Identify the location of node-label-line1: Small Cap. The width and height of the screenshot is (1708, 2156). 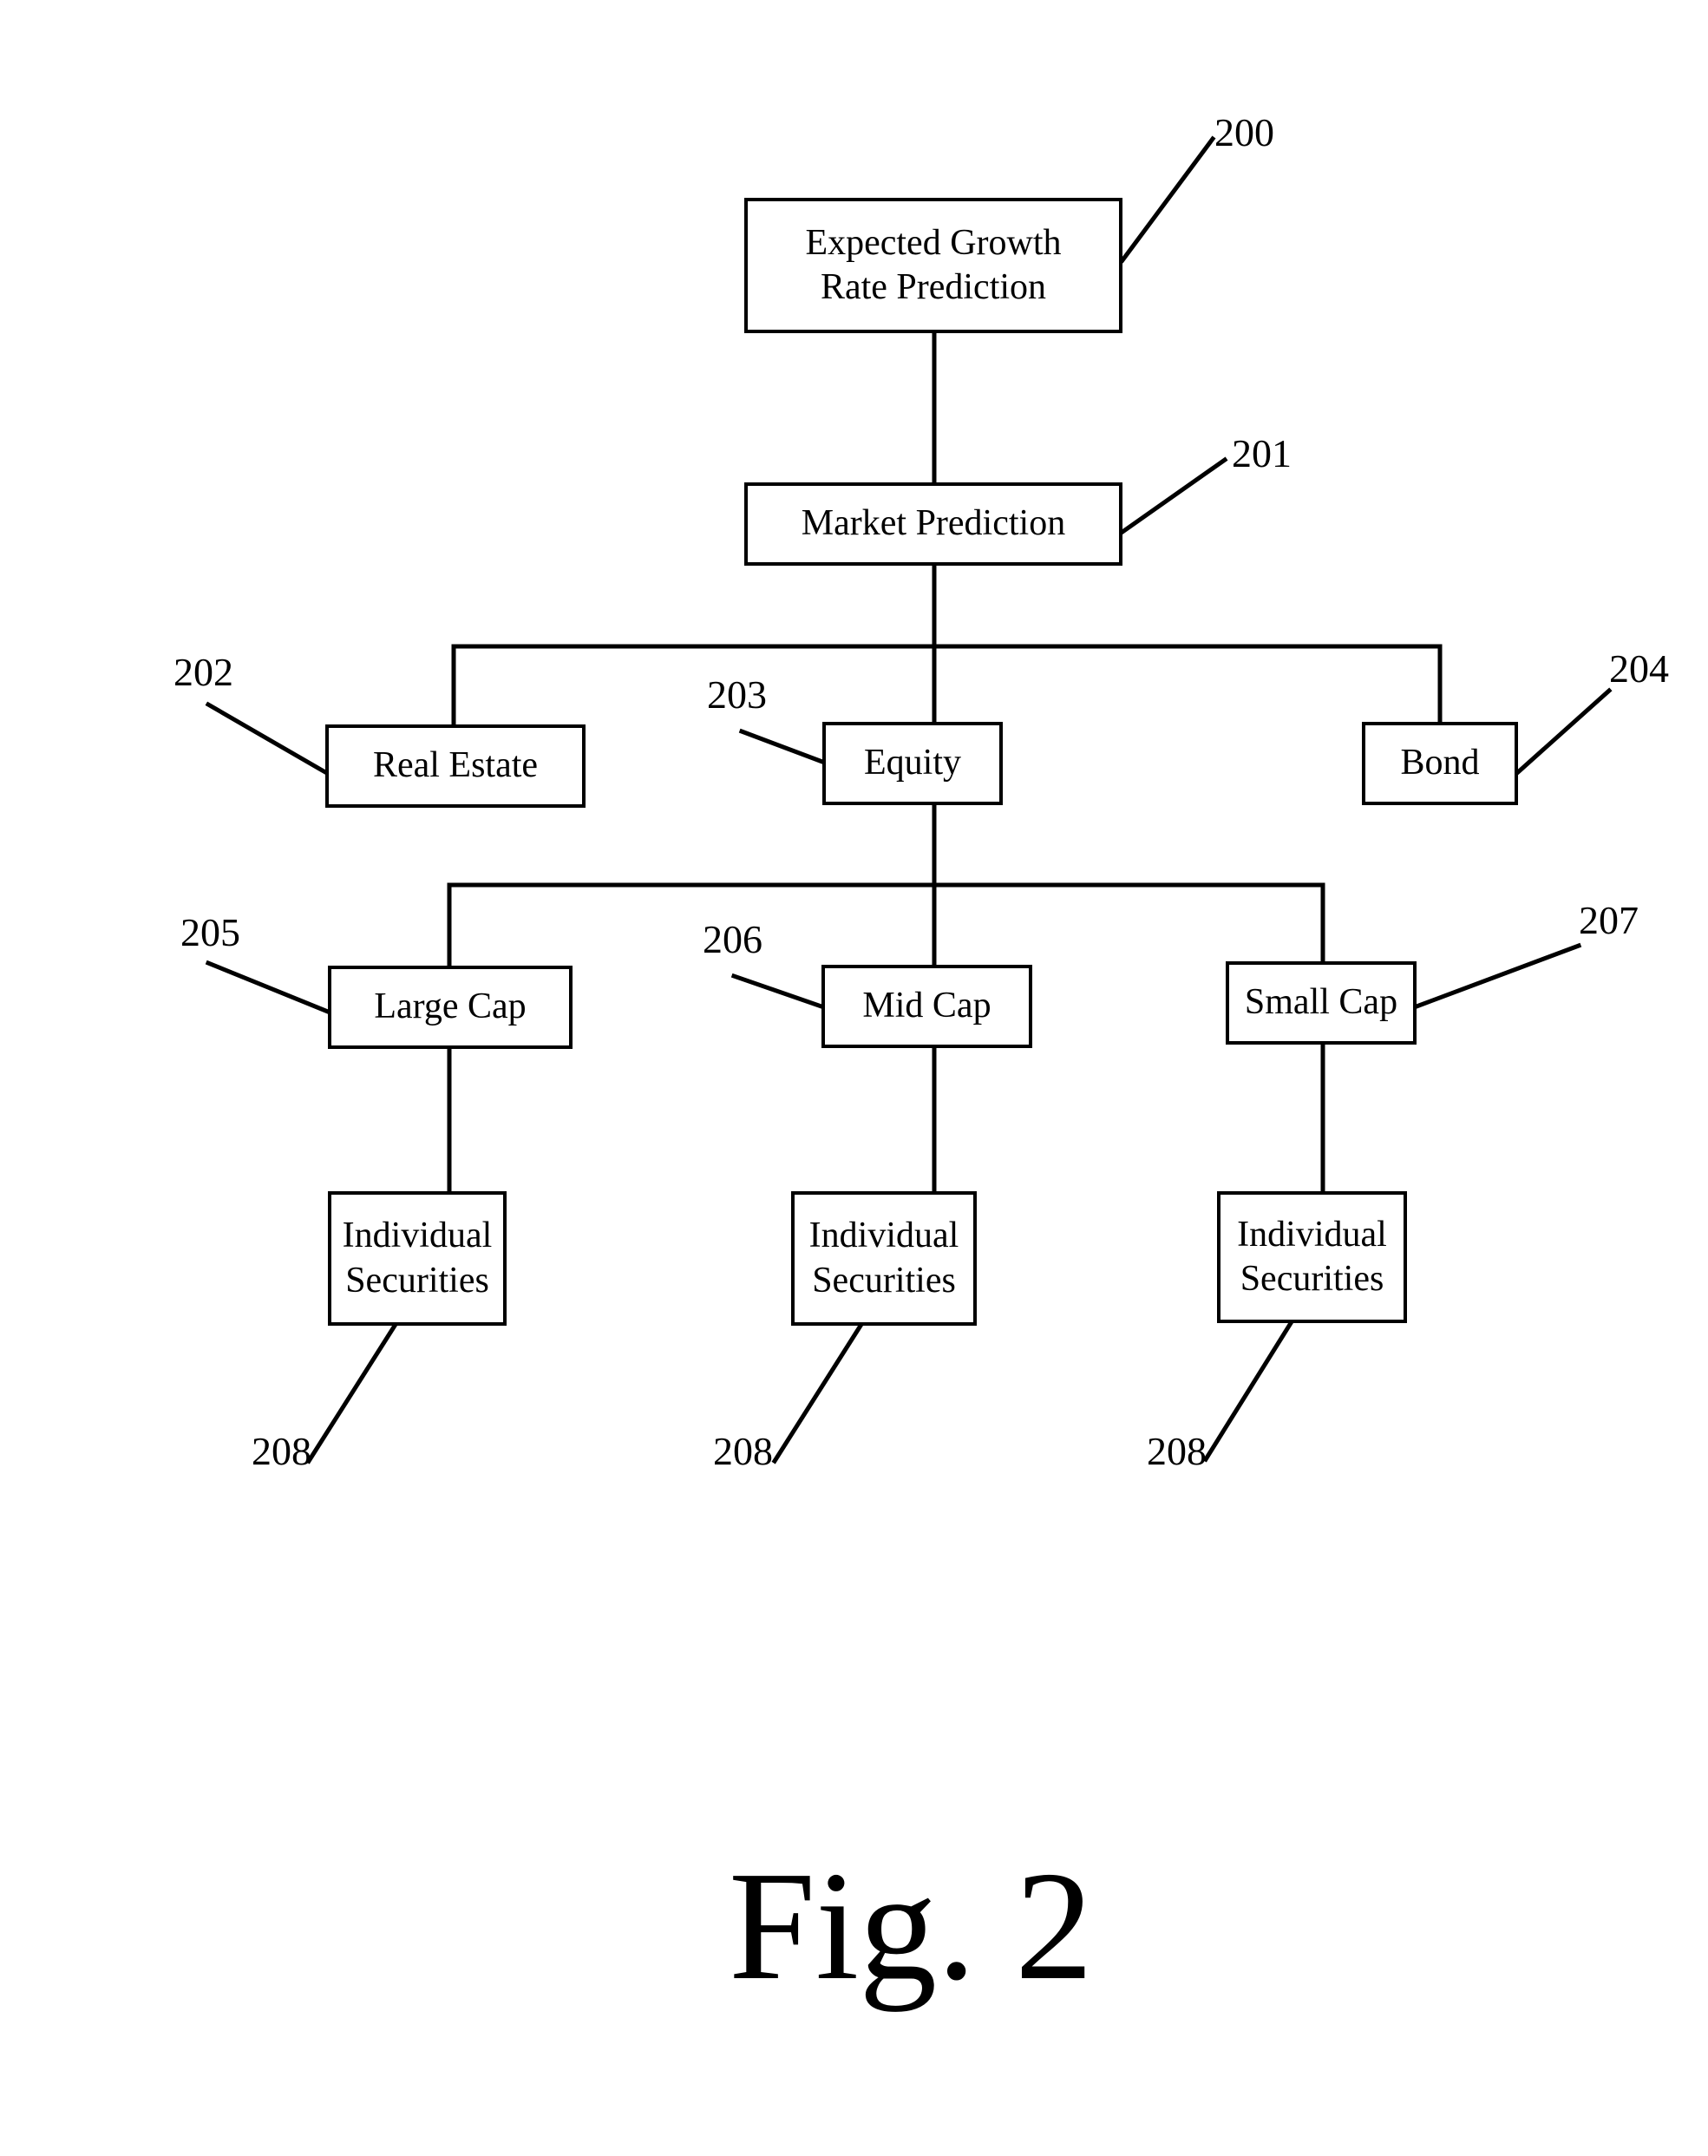
(1321, 1002).